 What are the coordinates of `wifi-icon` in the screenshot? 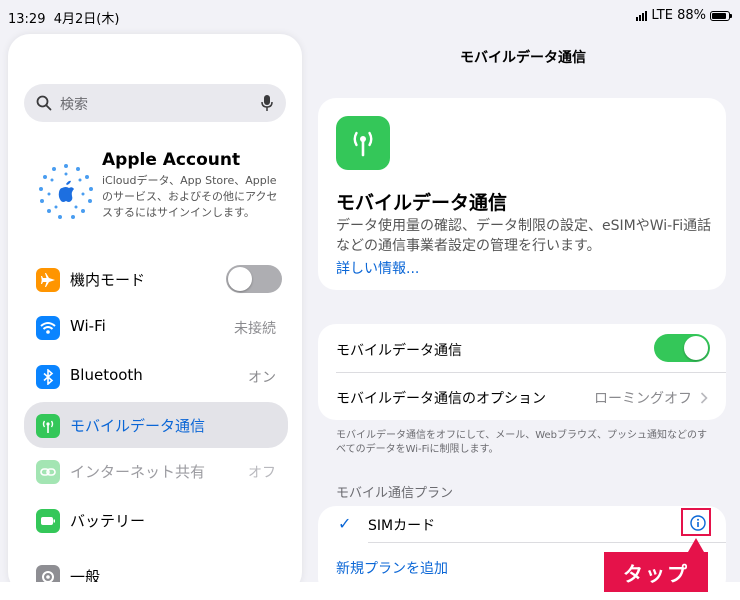 It's located at (48, 328).